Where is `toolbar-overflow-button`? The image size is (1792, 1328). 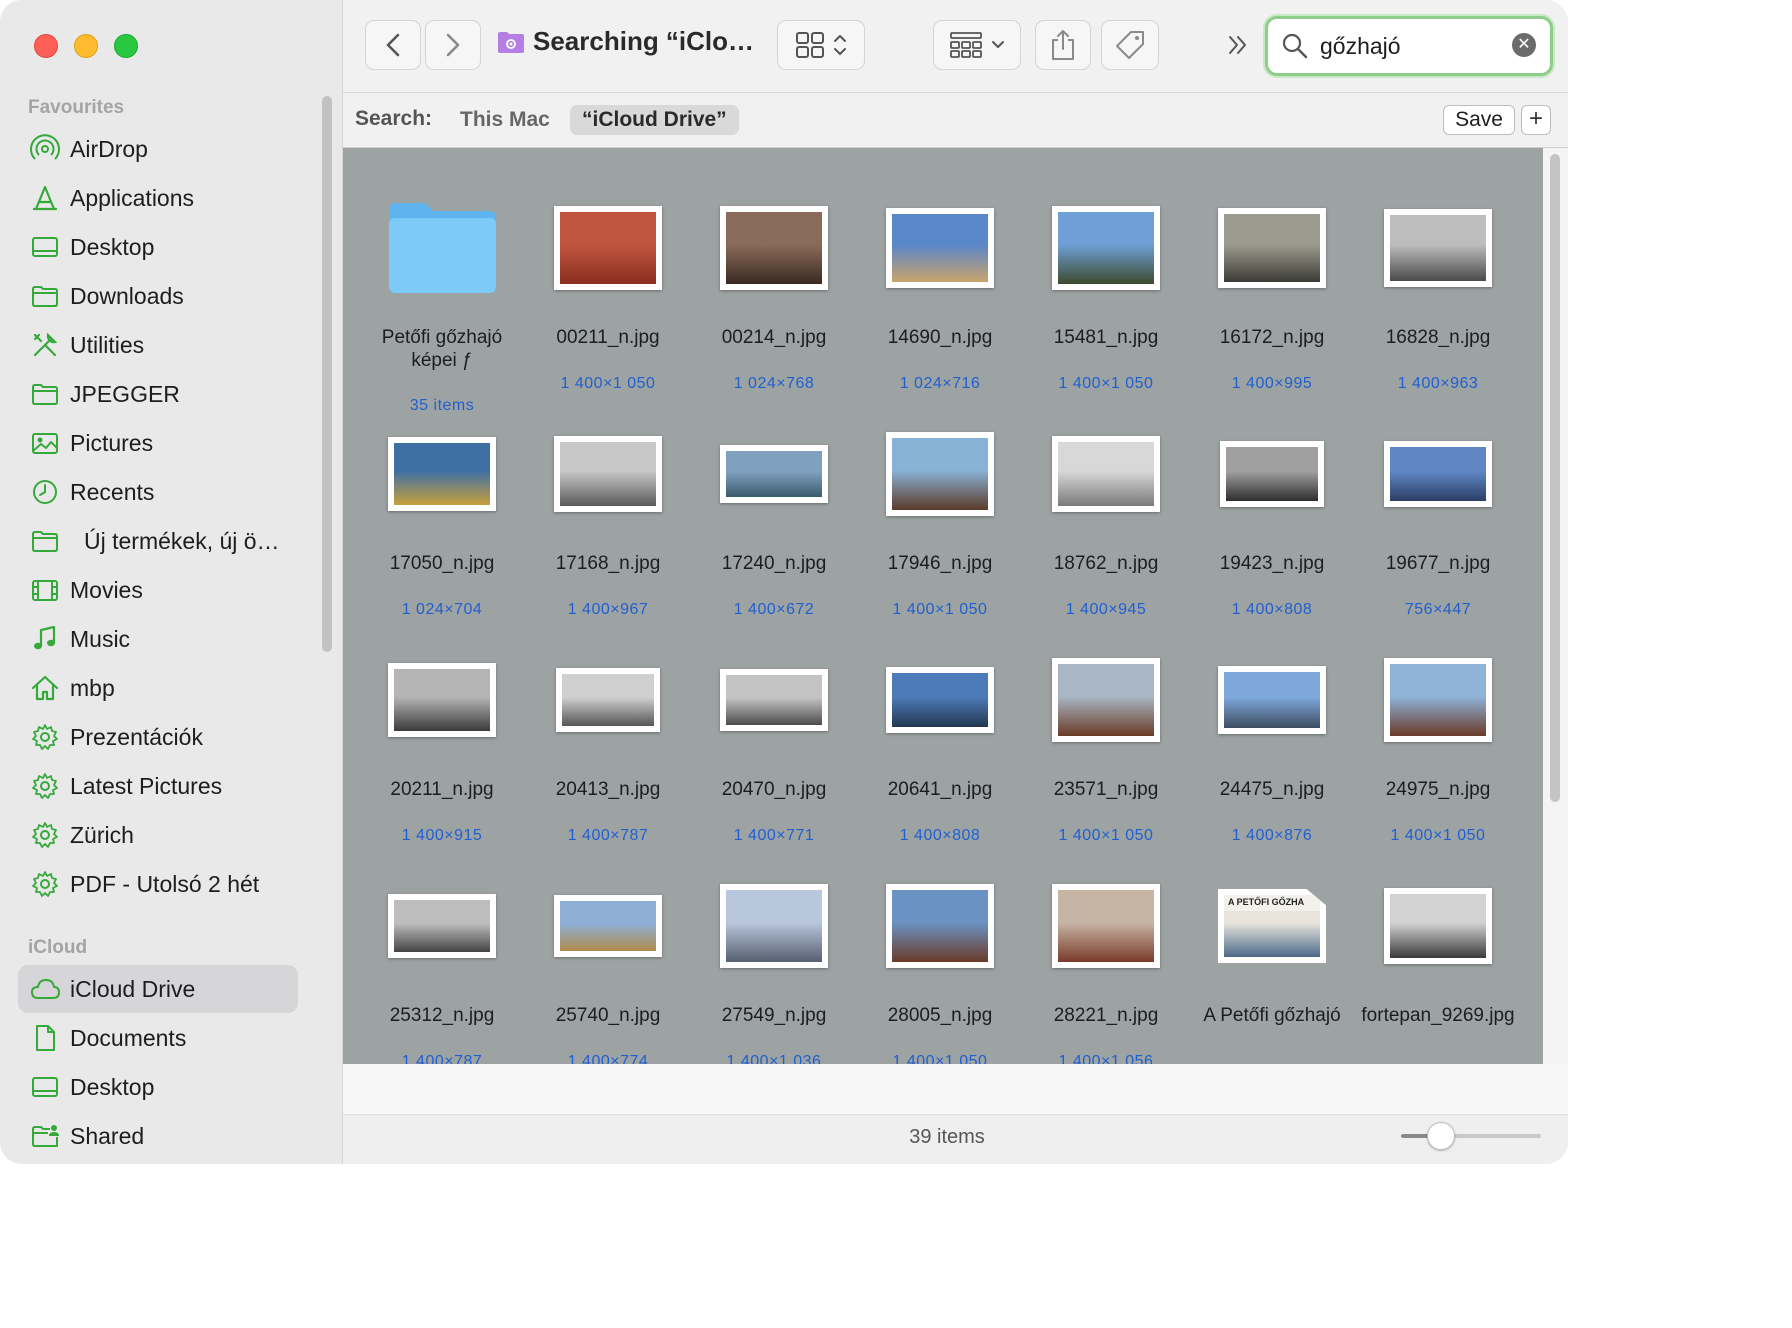
toolbar-overflow-button is located at coordinates (1238, 47).